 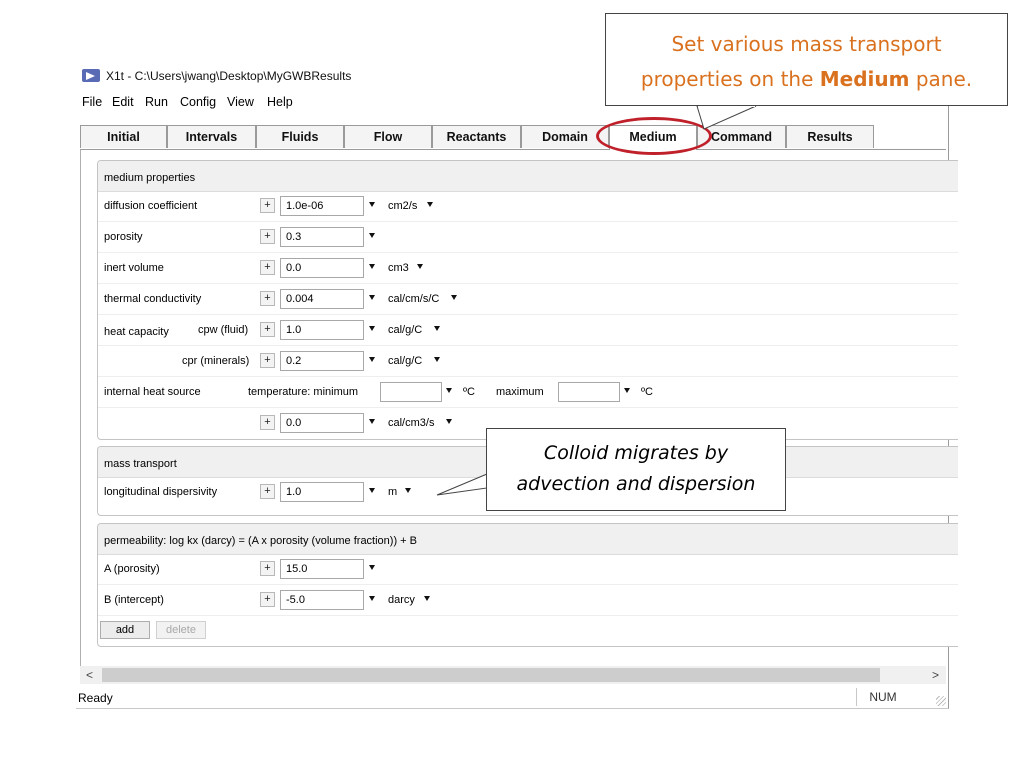 I want to click on menu-file: File, so click(x=92, y=102).